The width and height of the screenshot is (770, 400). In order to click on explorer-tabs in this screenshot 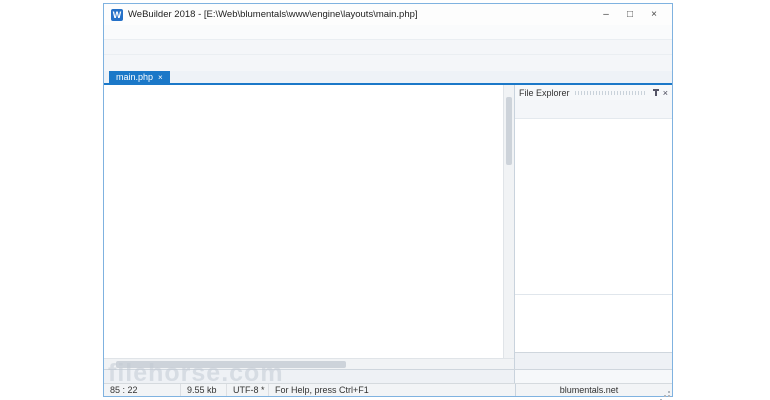, I will do `click(593, 360)`.